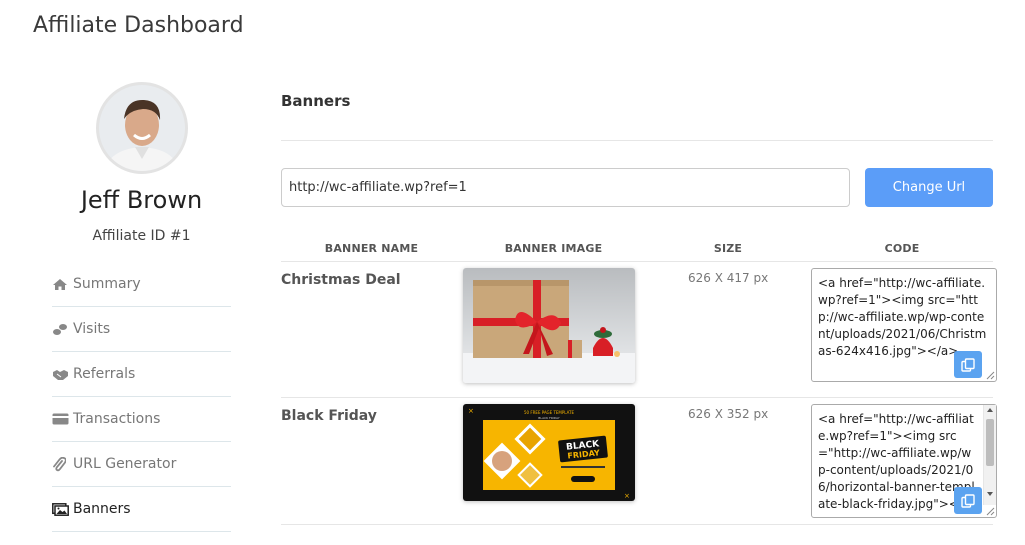 Image resolution: width=1025 pixels, height=545 pixels. Describe the element at coordinates (990, 442) in the screenshot. I see `scrollbar-thumb` at that location.